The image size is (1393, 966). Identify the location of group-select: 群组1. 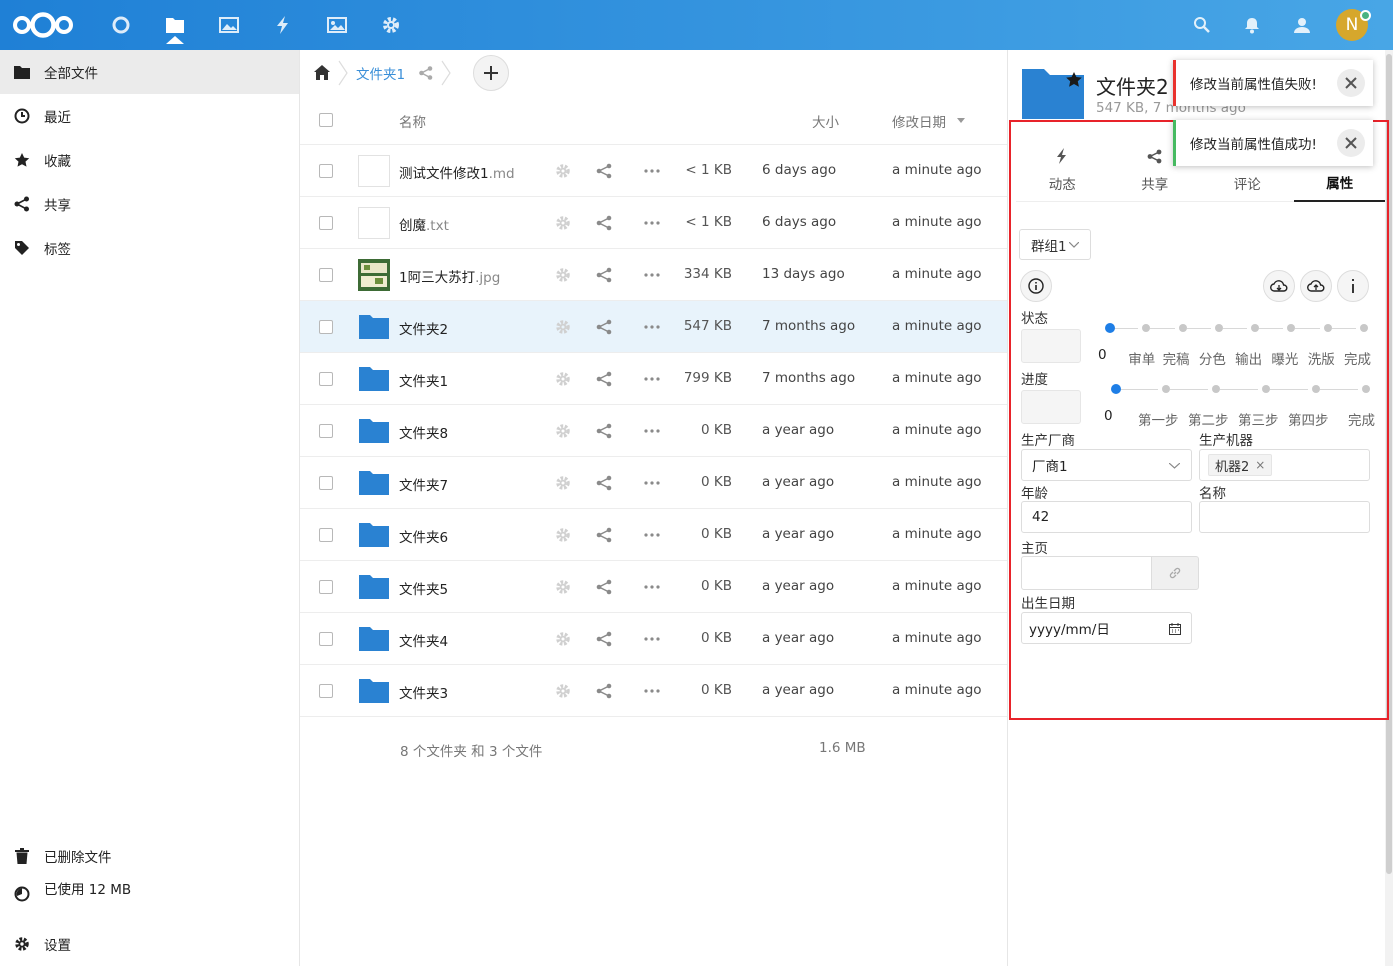
(1055, 244).